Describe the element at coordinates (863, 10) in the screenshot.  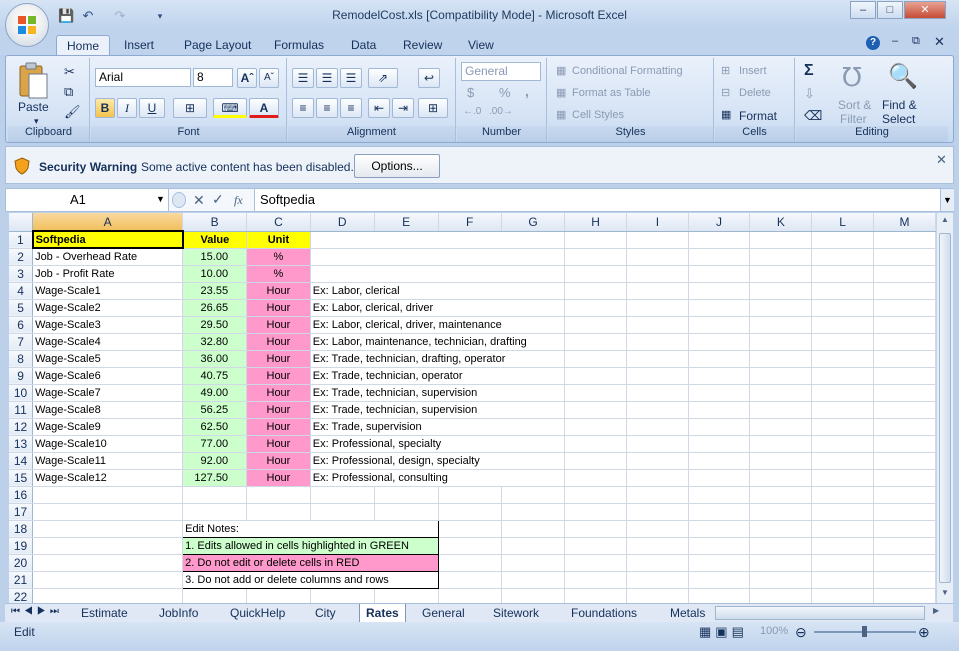
I see `minimize-button: –` at that location.